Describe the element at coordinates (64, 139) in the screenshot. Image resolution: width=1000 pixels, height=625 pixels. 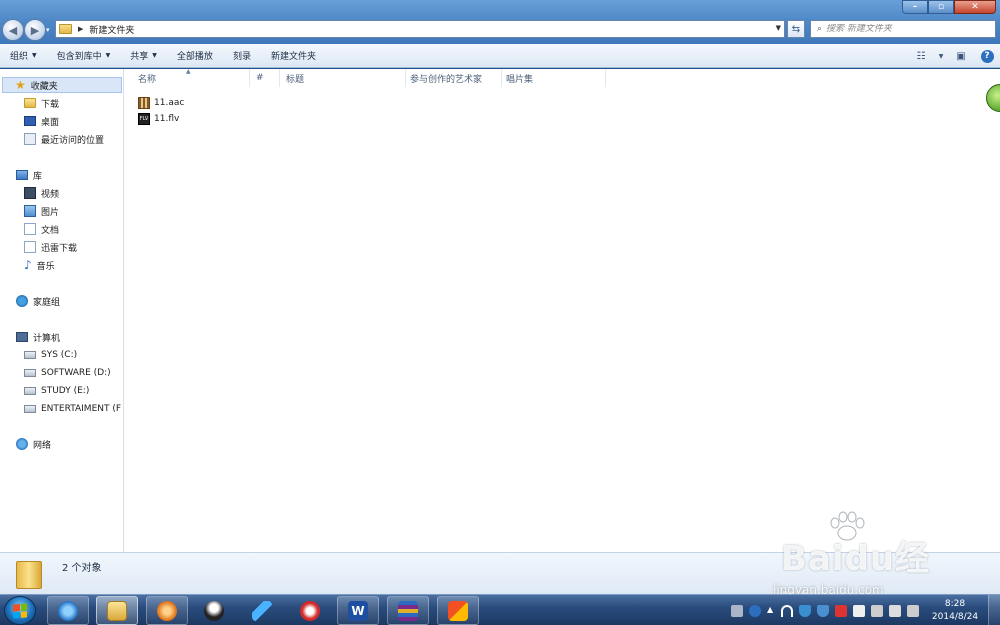
I see `nav-recent-places: 最近访问的位置` at that location.